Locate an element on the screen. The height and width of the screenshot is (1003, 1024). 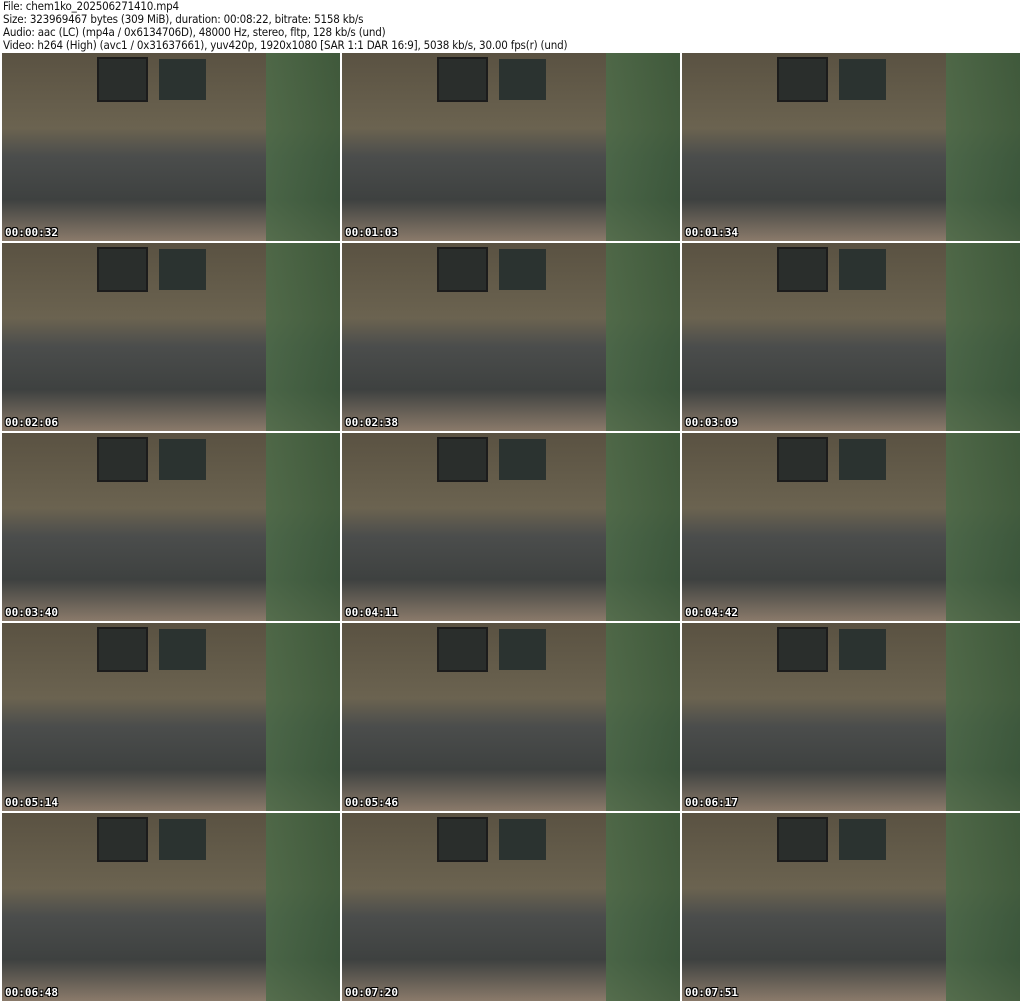
video-thumbnail: 00:06:48 is located at coordinates (171, 907).